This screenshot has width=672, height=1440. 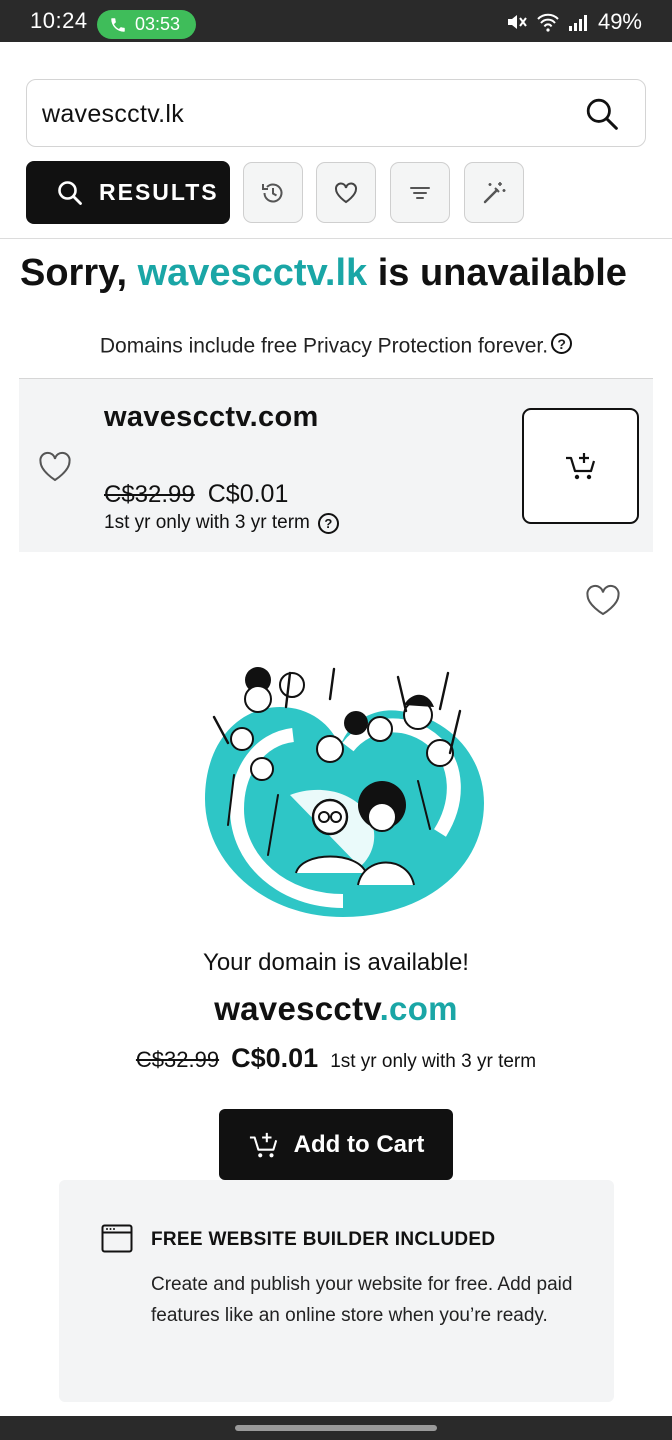 I want to click on promo-new-price: C$0.01, so click(x=275, y=1058).